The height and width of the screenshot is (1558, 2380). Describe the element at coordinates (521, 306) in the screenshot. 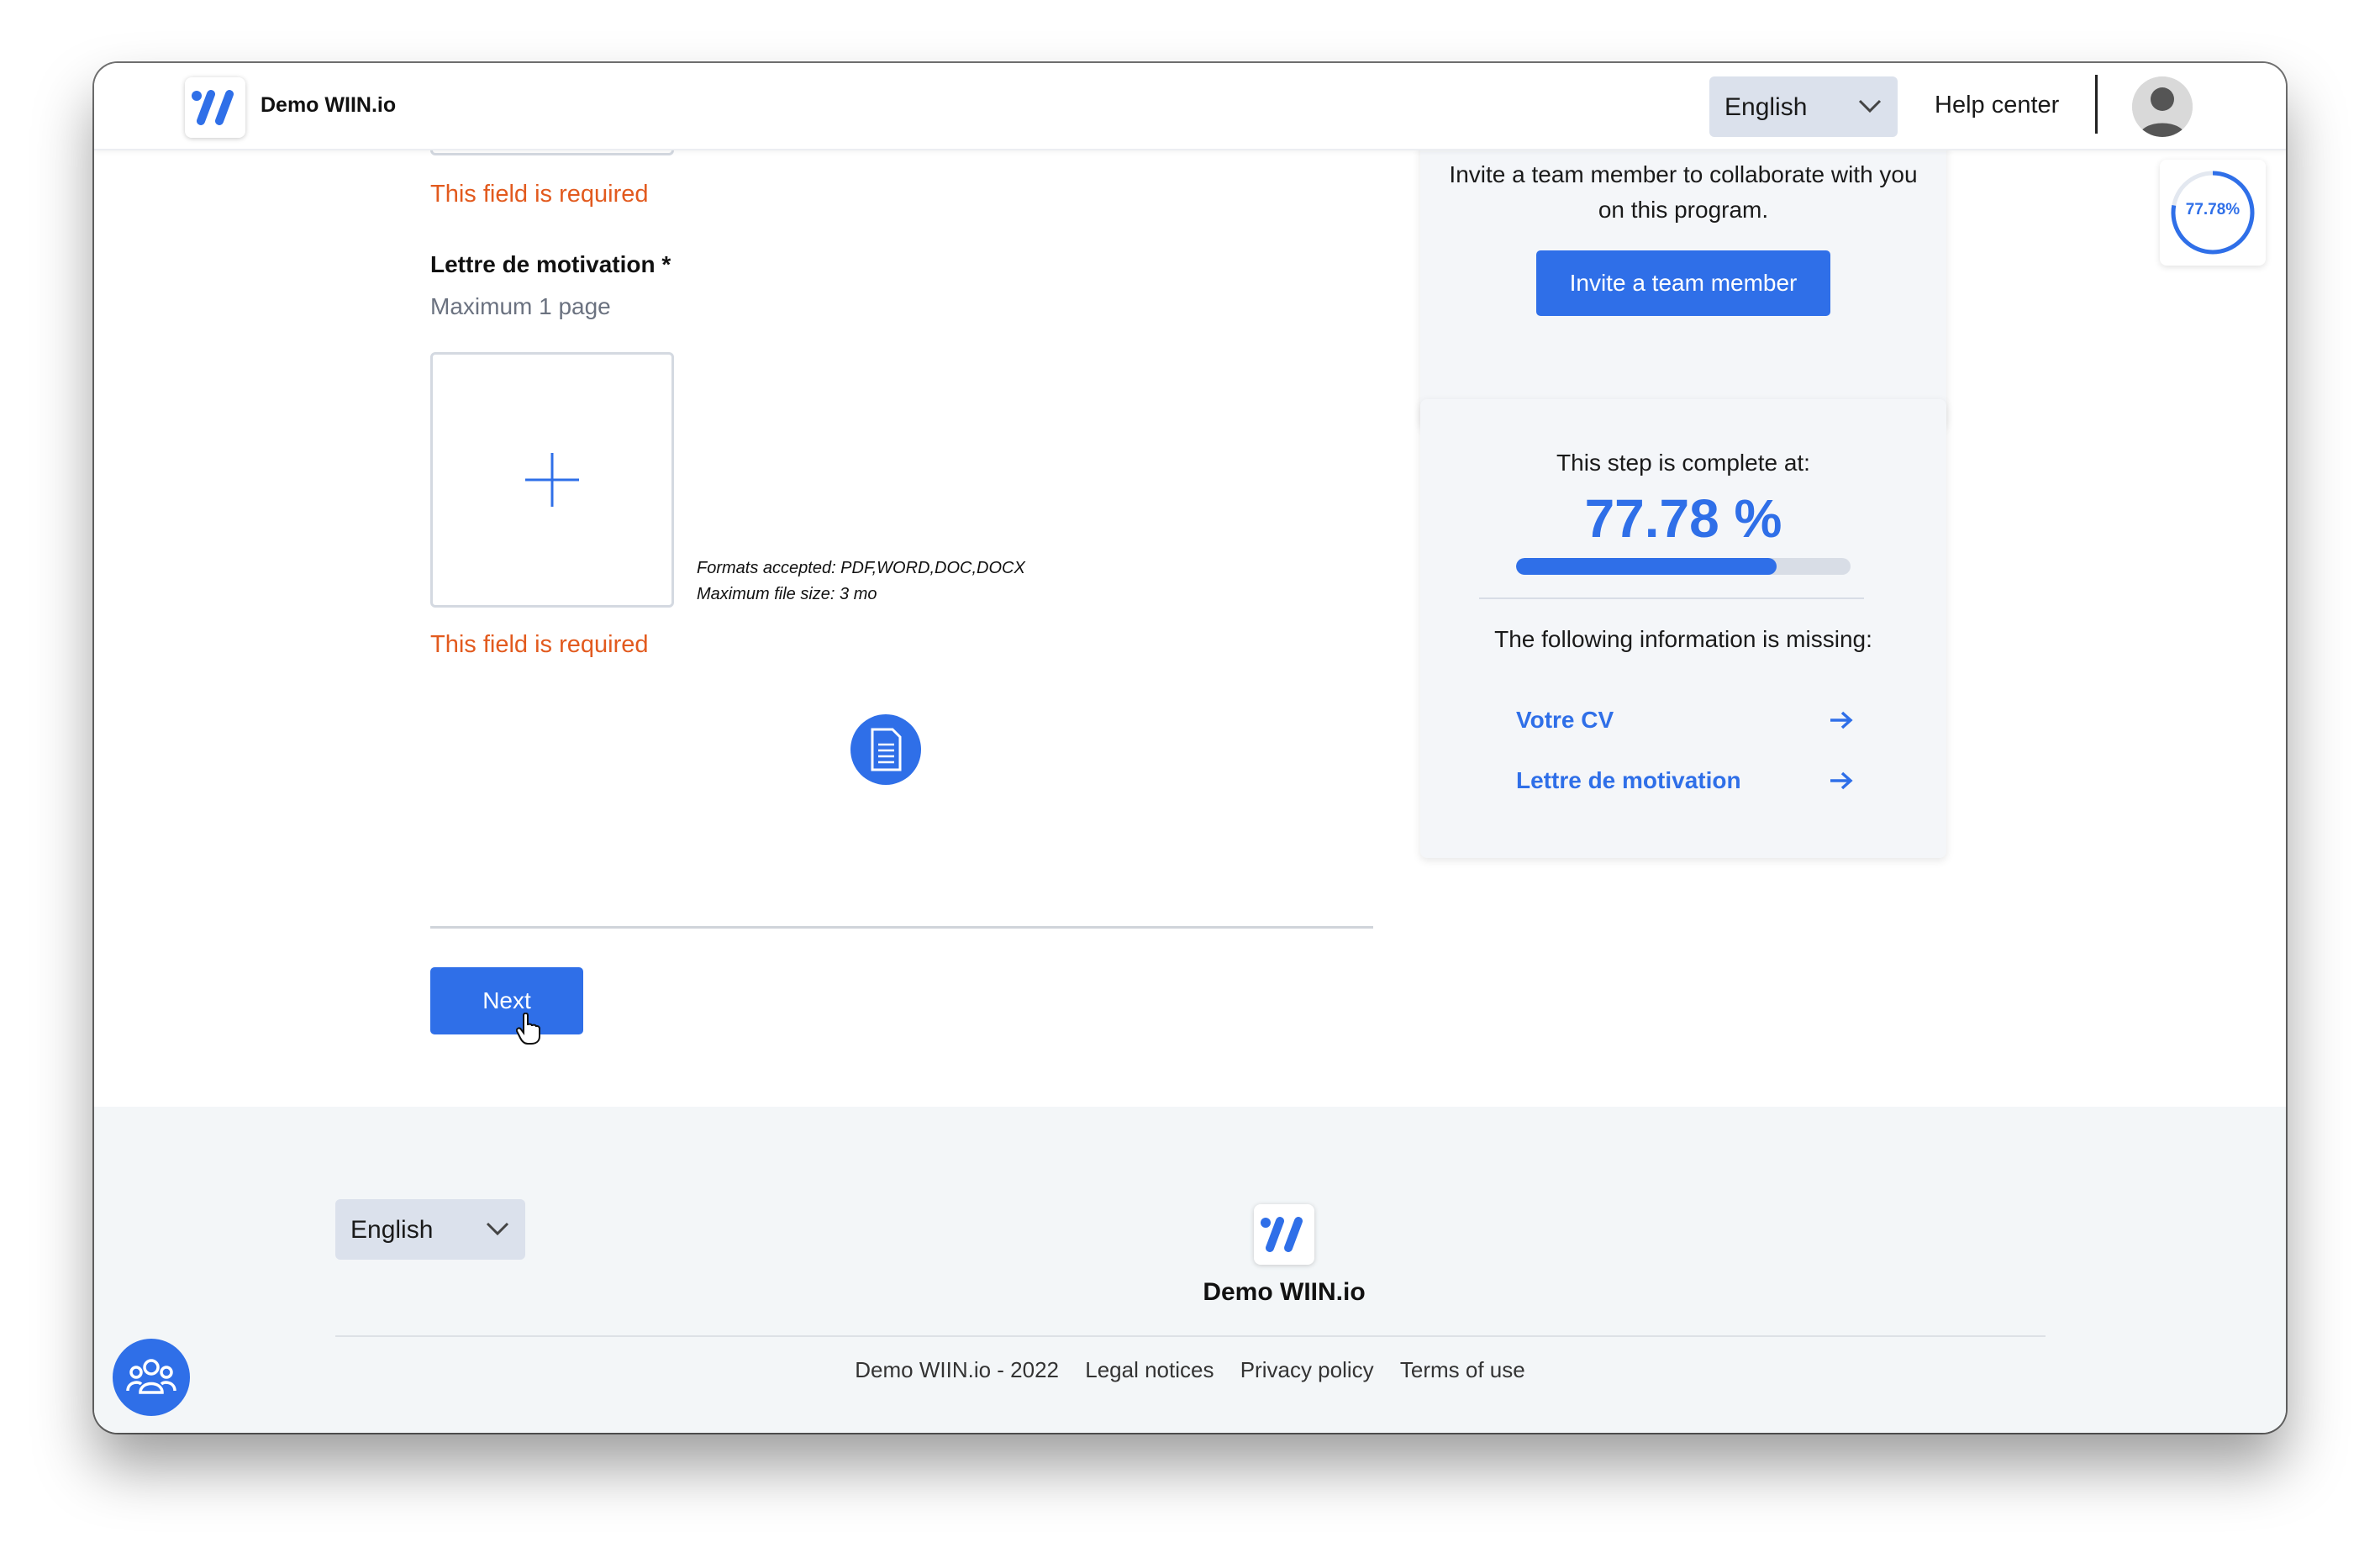

I see `cover-letter-hint: Maximum 1 page` at that location.